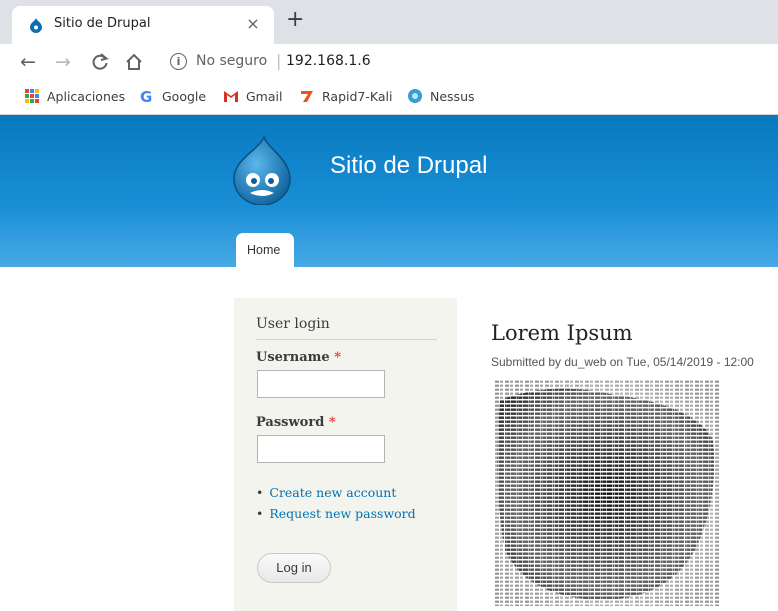 Image resolution: width=778 pixels, height=611 pixels. What do you see at coordinates (253, 23) in the screenshot?
I see `close-tab-icon: ×` at bounding box center [253, 23].